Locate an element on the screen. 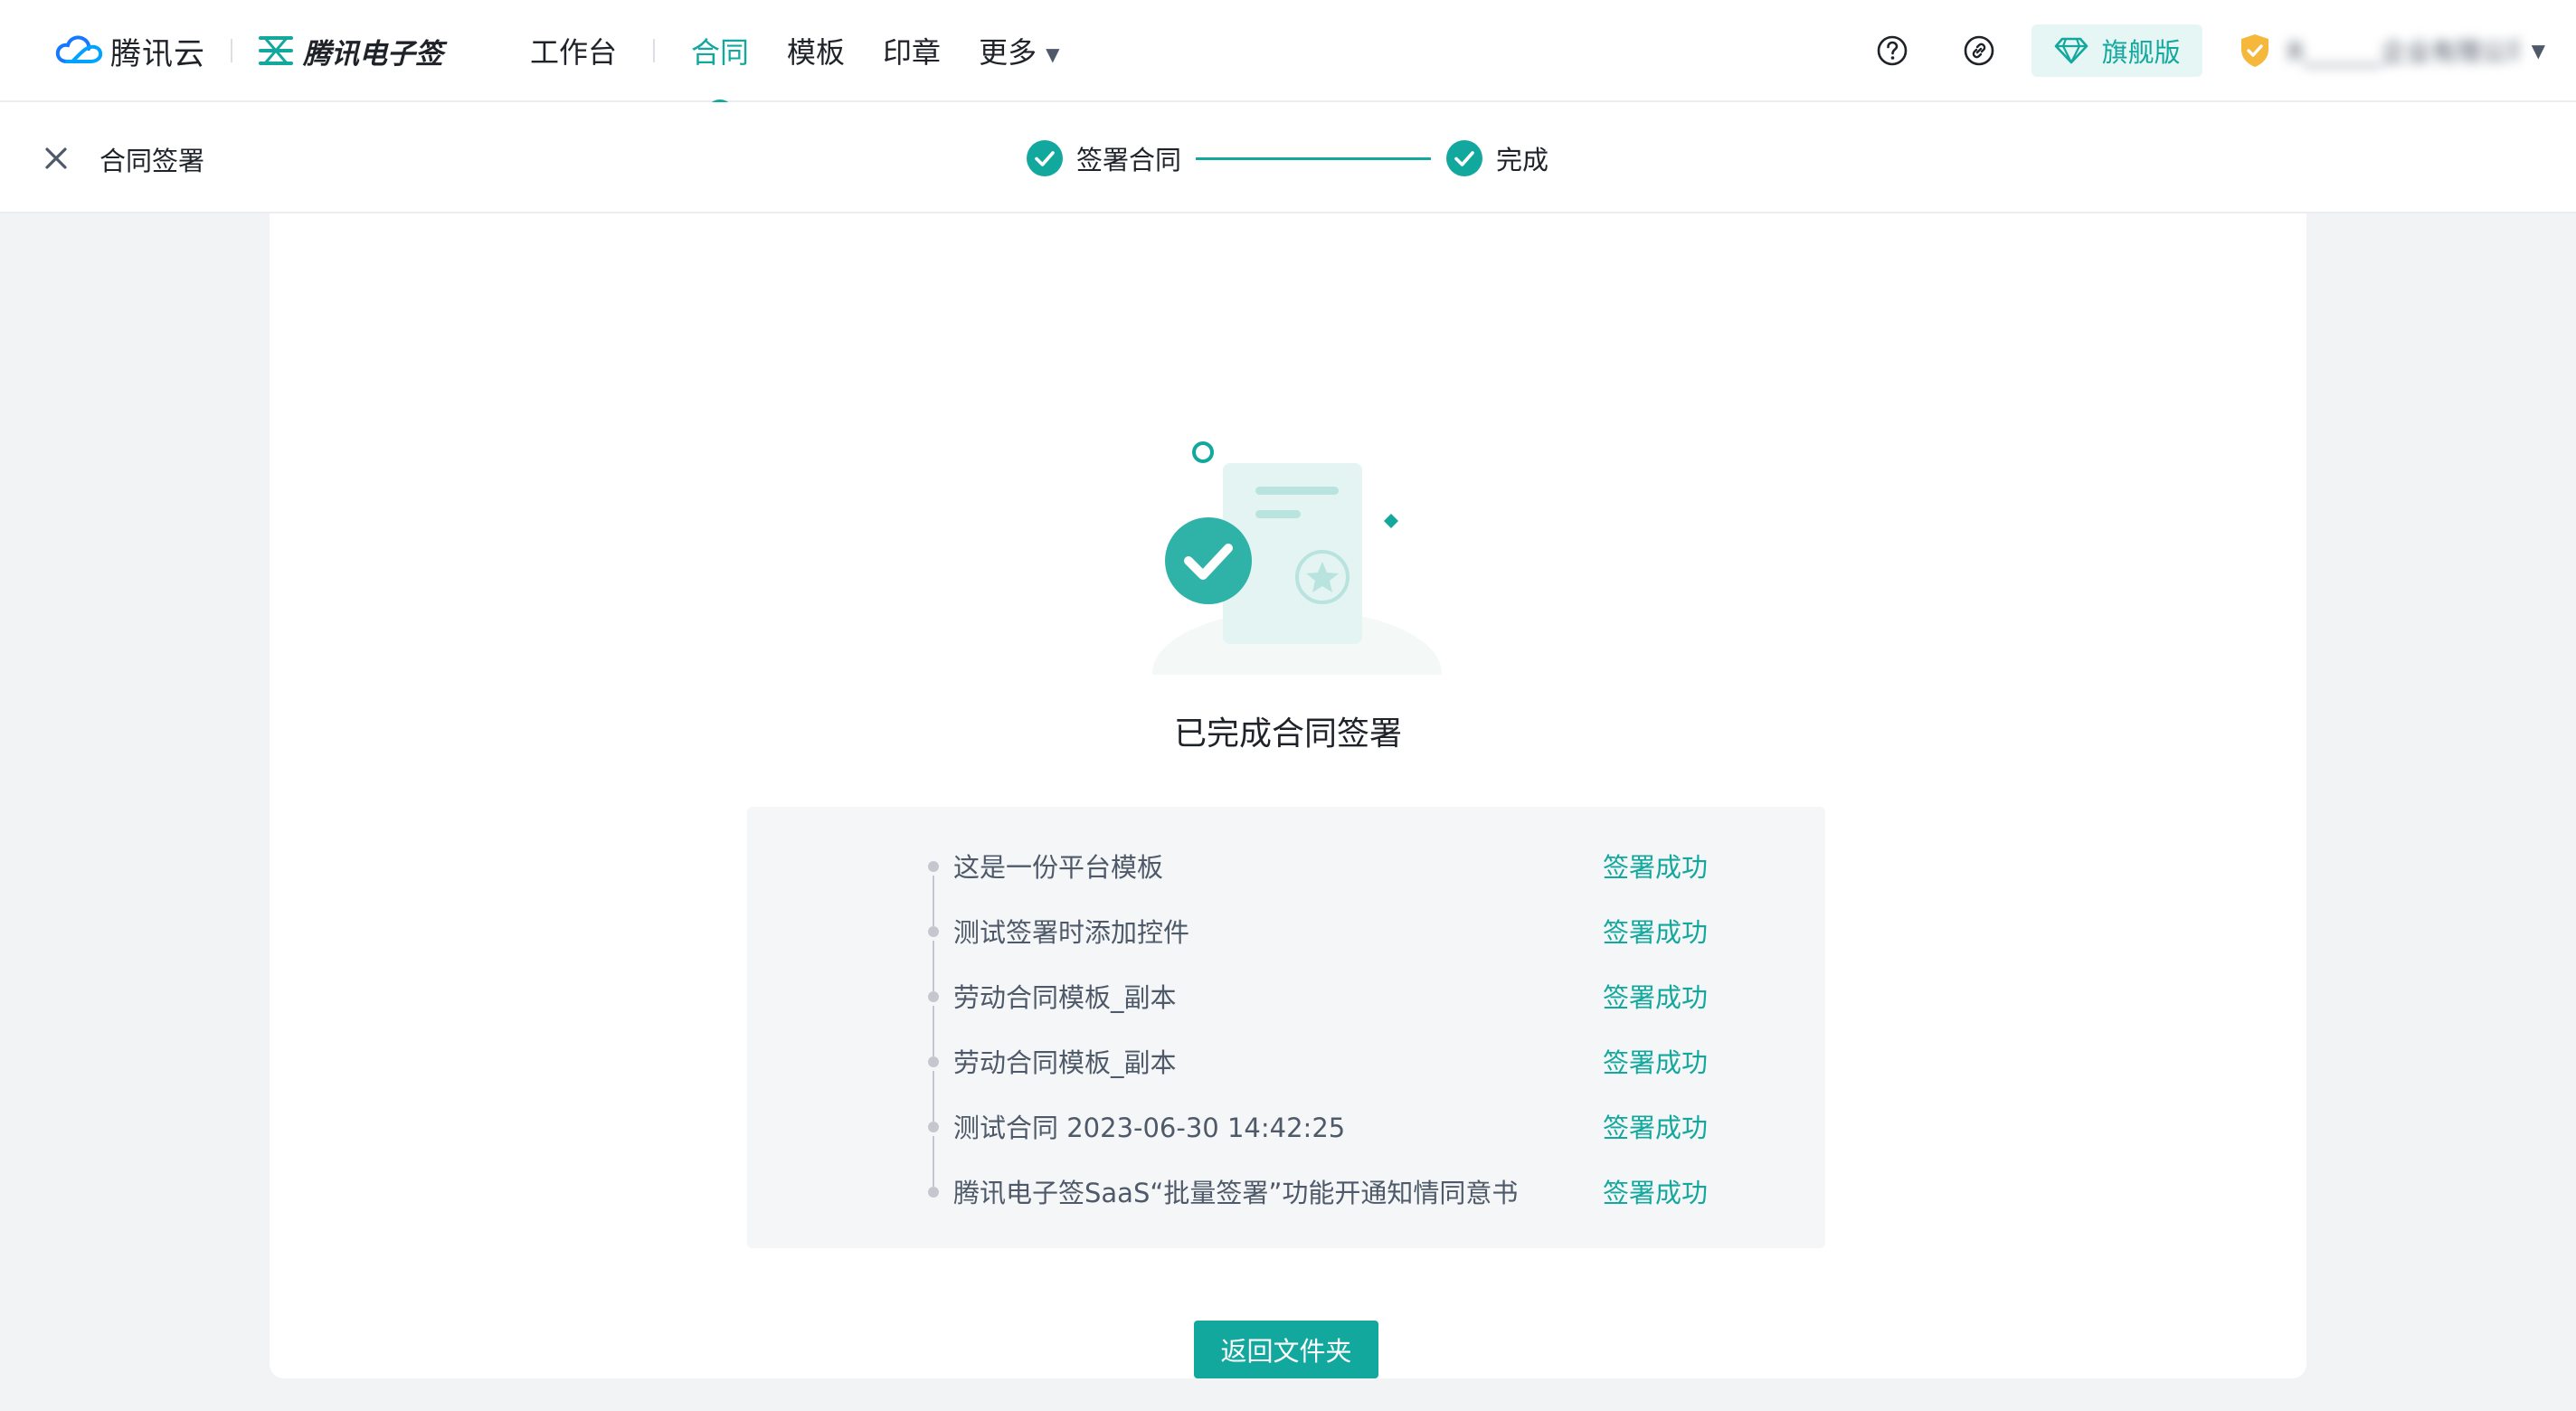  main-nav: 工作台 合同 模板 印章 更多 ▼ is located at coordinates (814, 70).